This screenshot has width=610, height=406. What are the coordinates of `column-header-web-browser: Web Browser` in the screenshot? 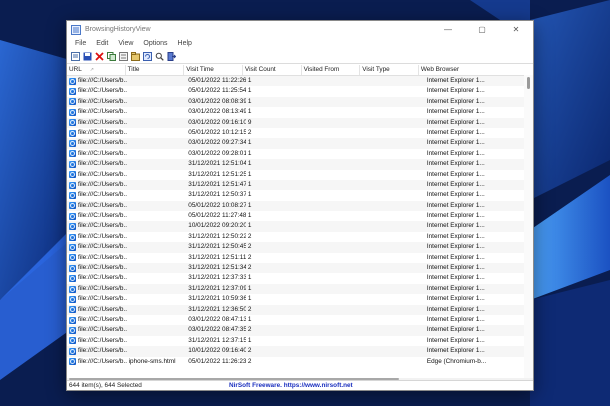 It's located at (476, 70).